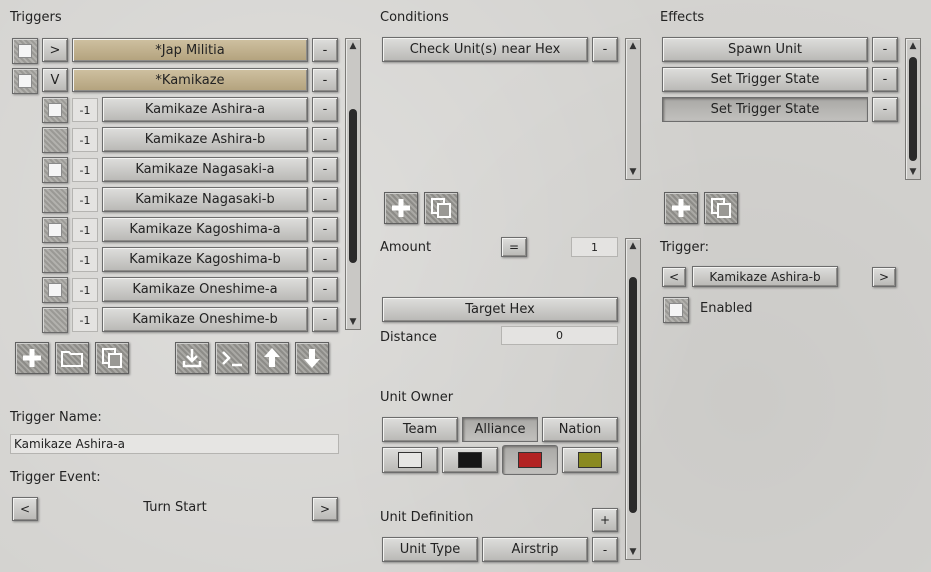 This screenshot has width=931, height=572. What do you see at coordinates (590, 460) in the screenshot?
I see `owner-color-olive` at bounding box center [590, 460].